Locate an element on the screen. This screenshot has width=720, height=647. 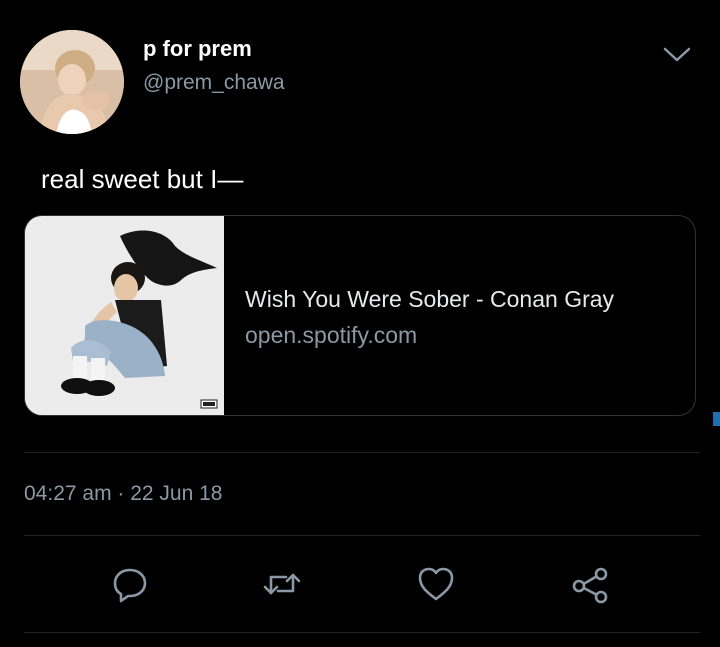
chevron-down-icon is located at coordinates (677, 54).